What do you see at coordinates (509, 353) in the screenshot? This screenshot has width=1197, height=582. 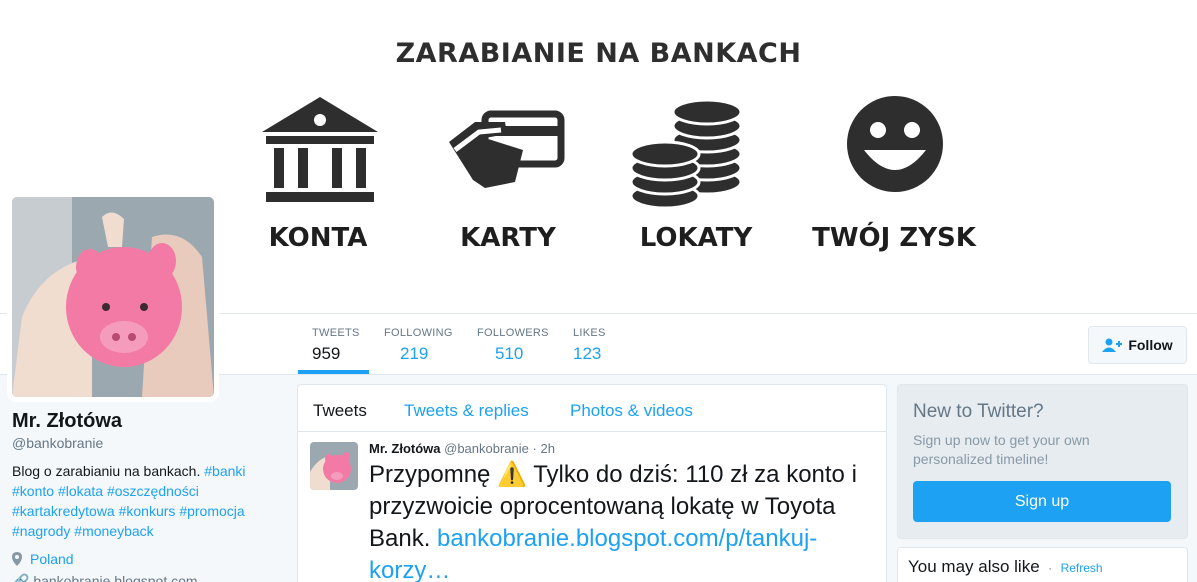 I see `stat-value: 510` at bounding box center [509, 353].